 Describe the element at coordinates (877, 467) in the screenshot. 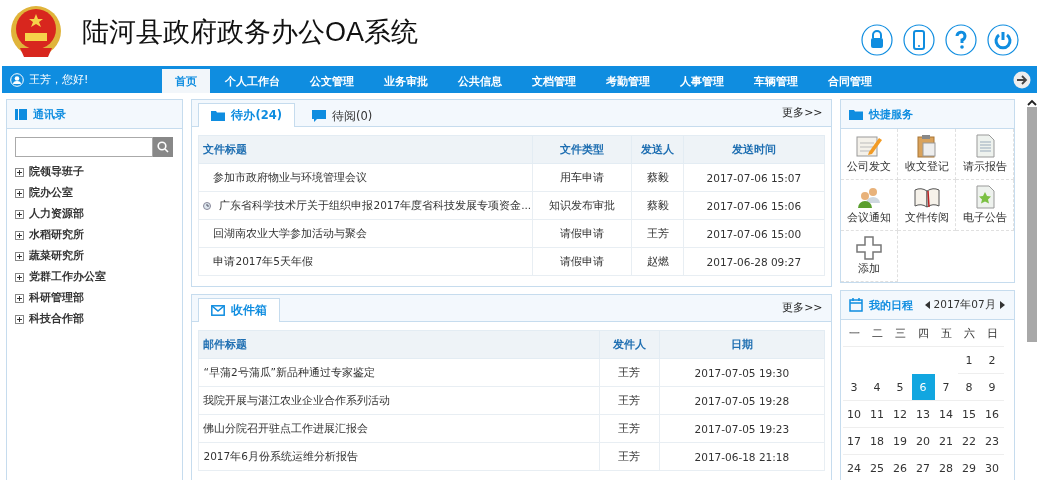

I see `calendar-day: 25` at that location.